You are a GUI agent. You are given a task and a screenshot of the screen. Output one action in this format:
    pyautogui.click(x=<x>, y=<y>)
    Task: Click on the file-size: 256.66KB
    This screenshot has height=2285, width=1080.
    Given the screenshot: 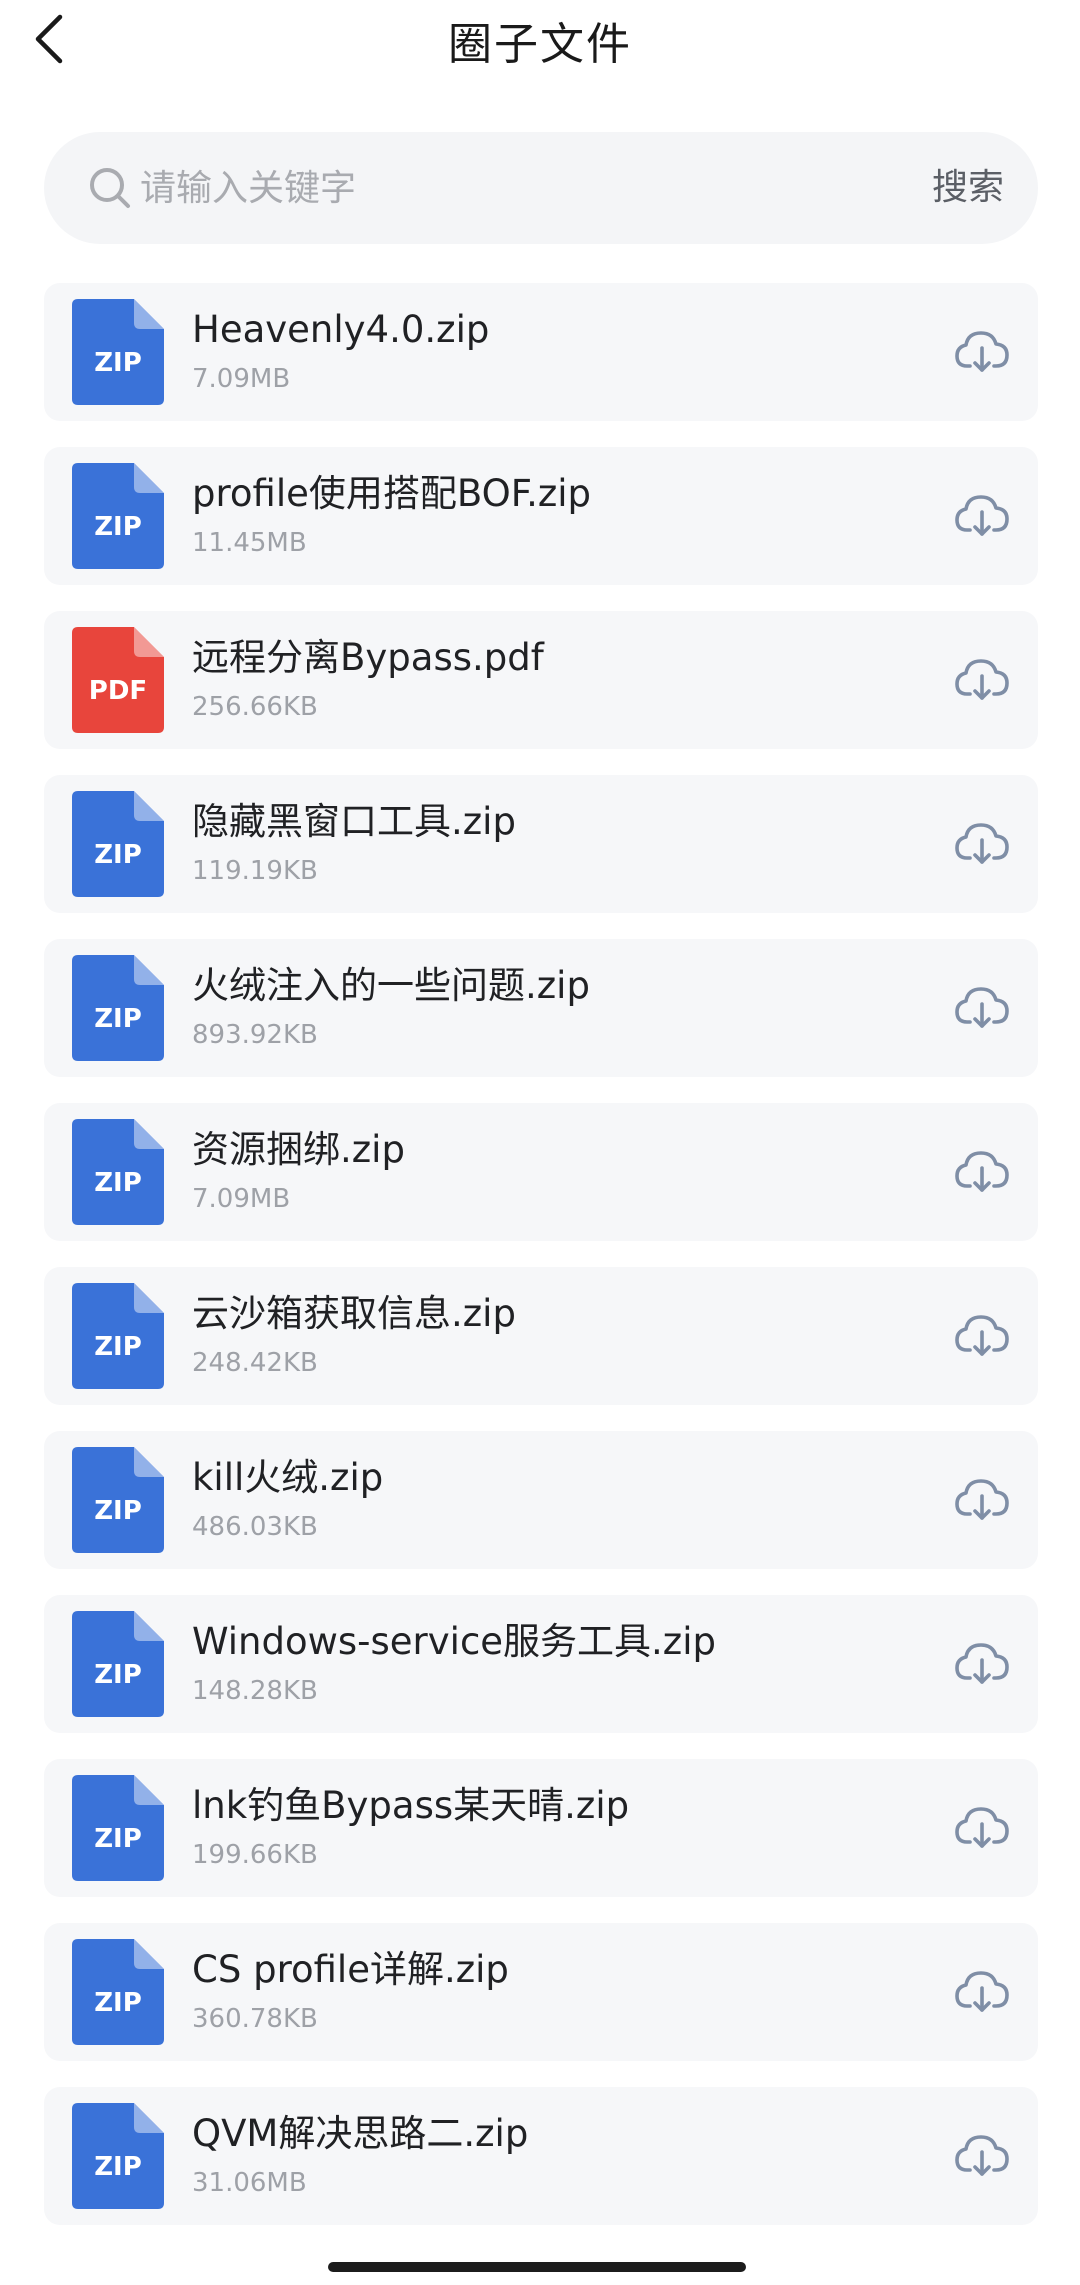 What is the action you would take?
    pyautogui.click(x=255, y=707)
    